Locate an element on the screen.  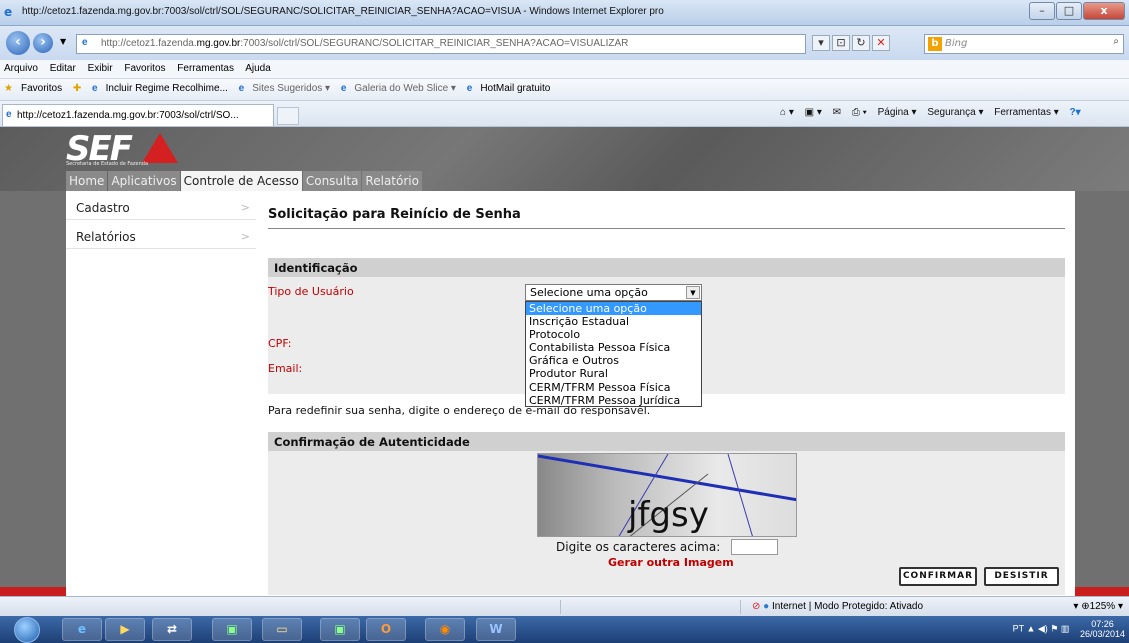
word-taskbar-icon: W is located at coordinates (496, 629).